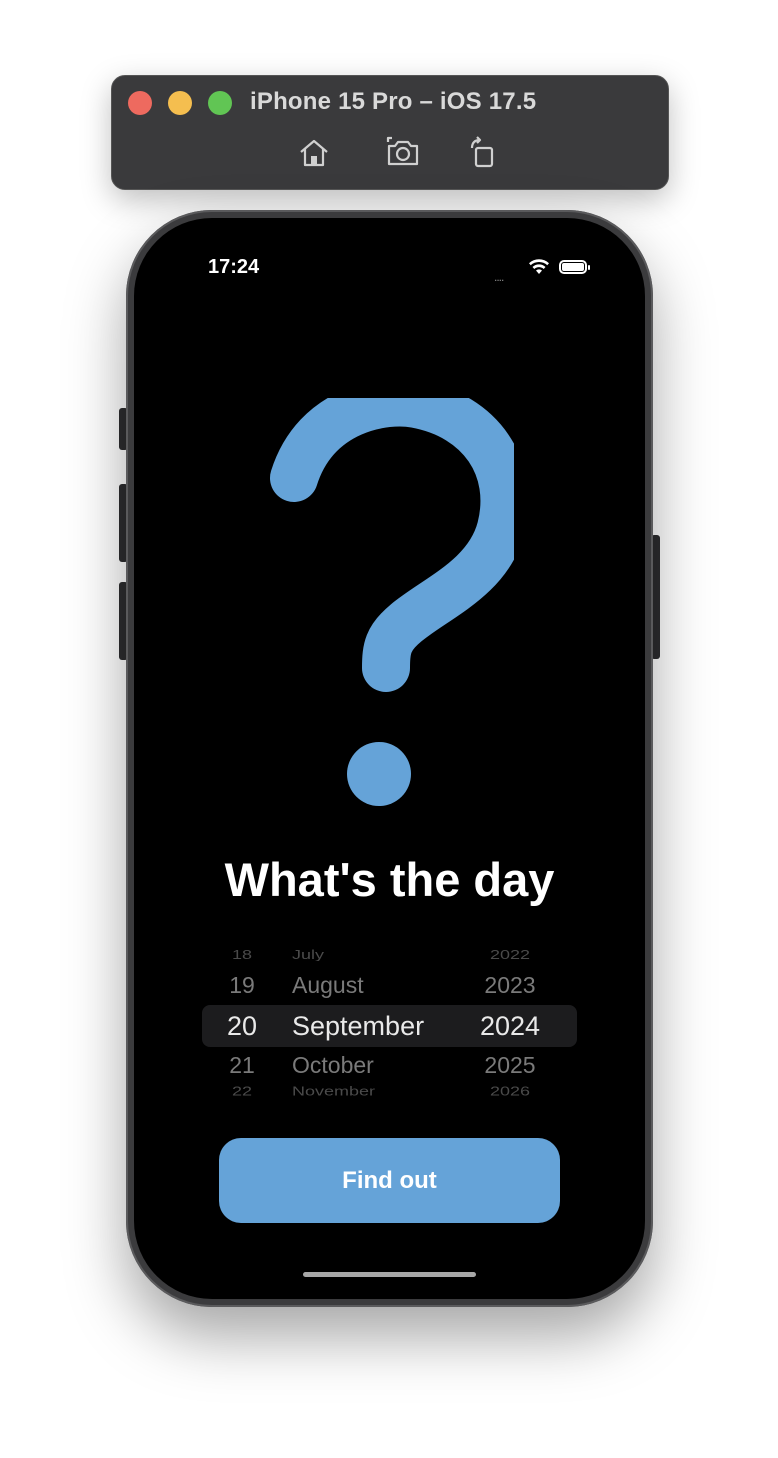 The width and height of the screenshot is (778, 1458). What do you see at coordinates (242, 1065) in the screenshot?
I see `picker-day: 21` at bounding box center [242, 1065].